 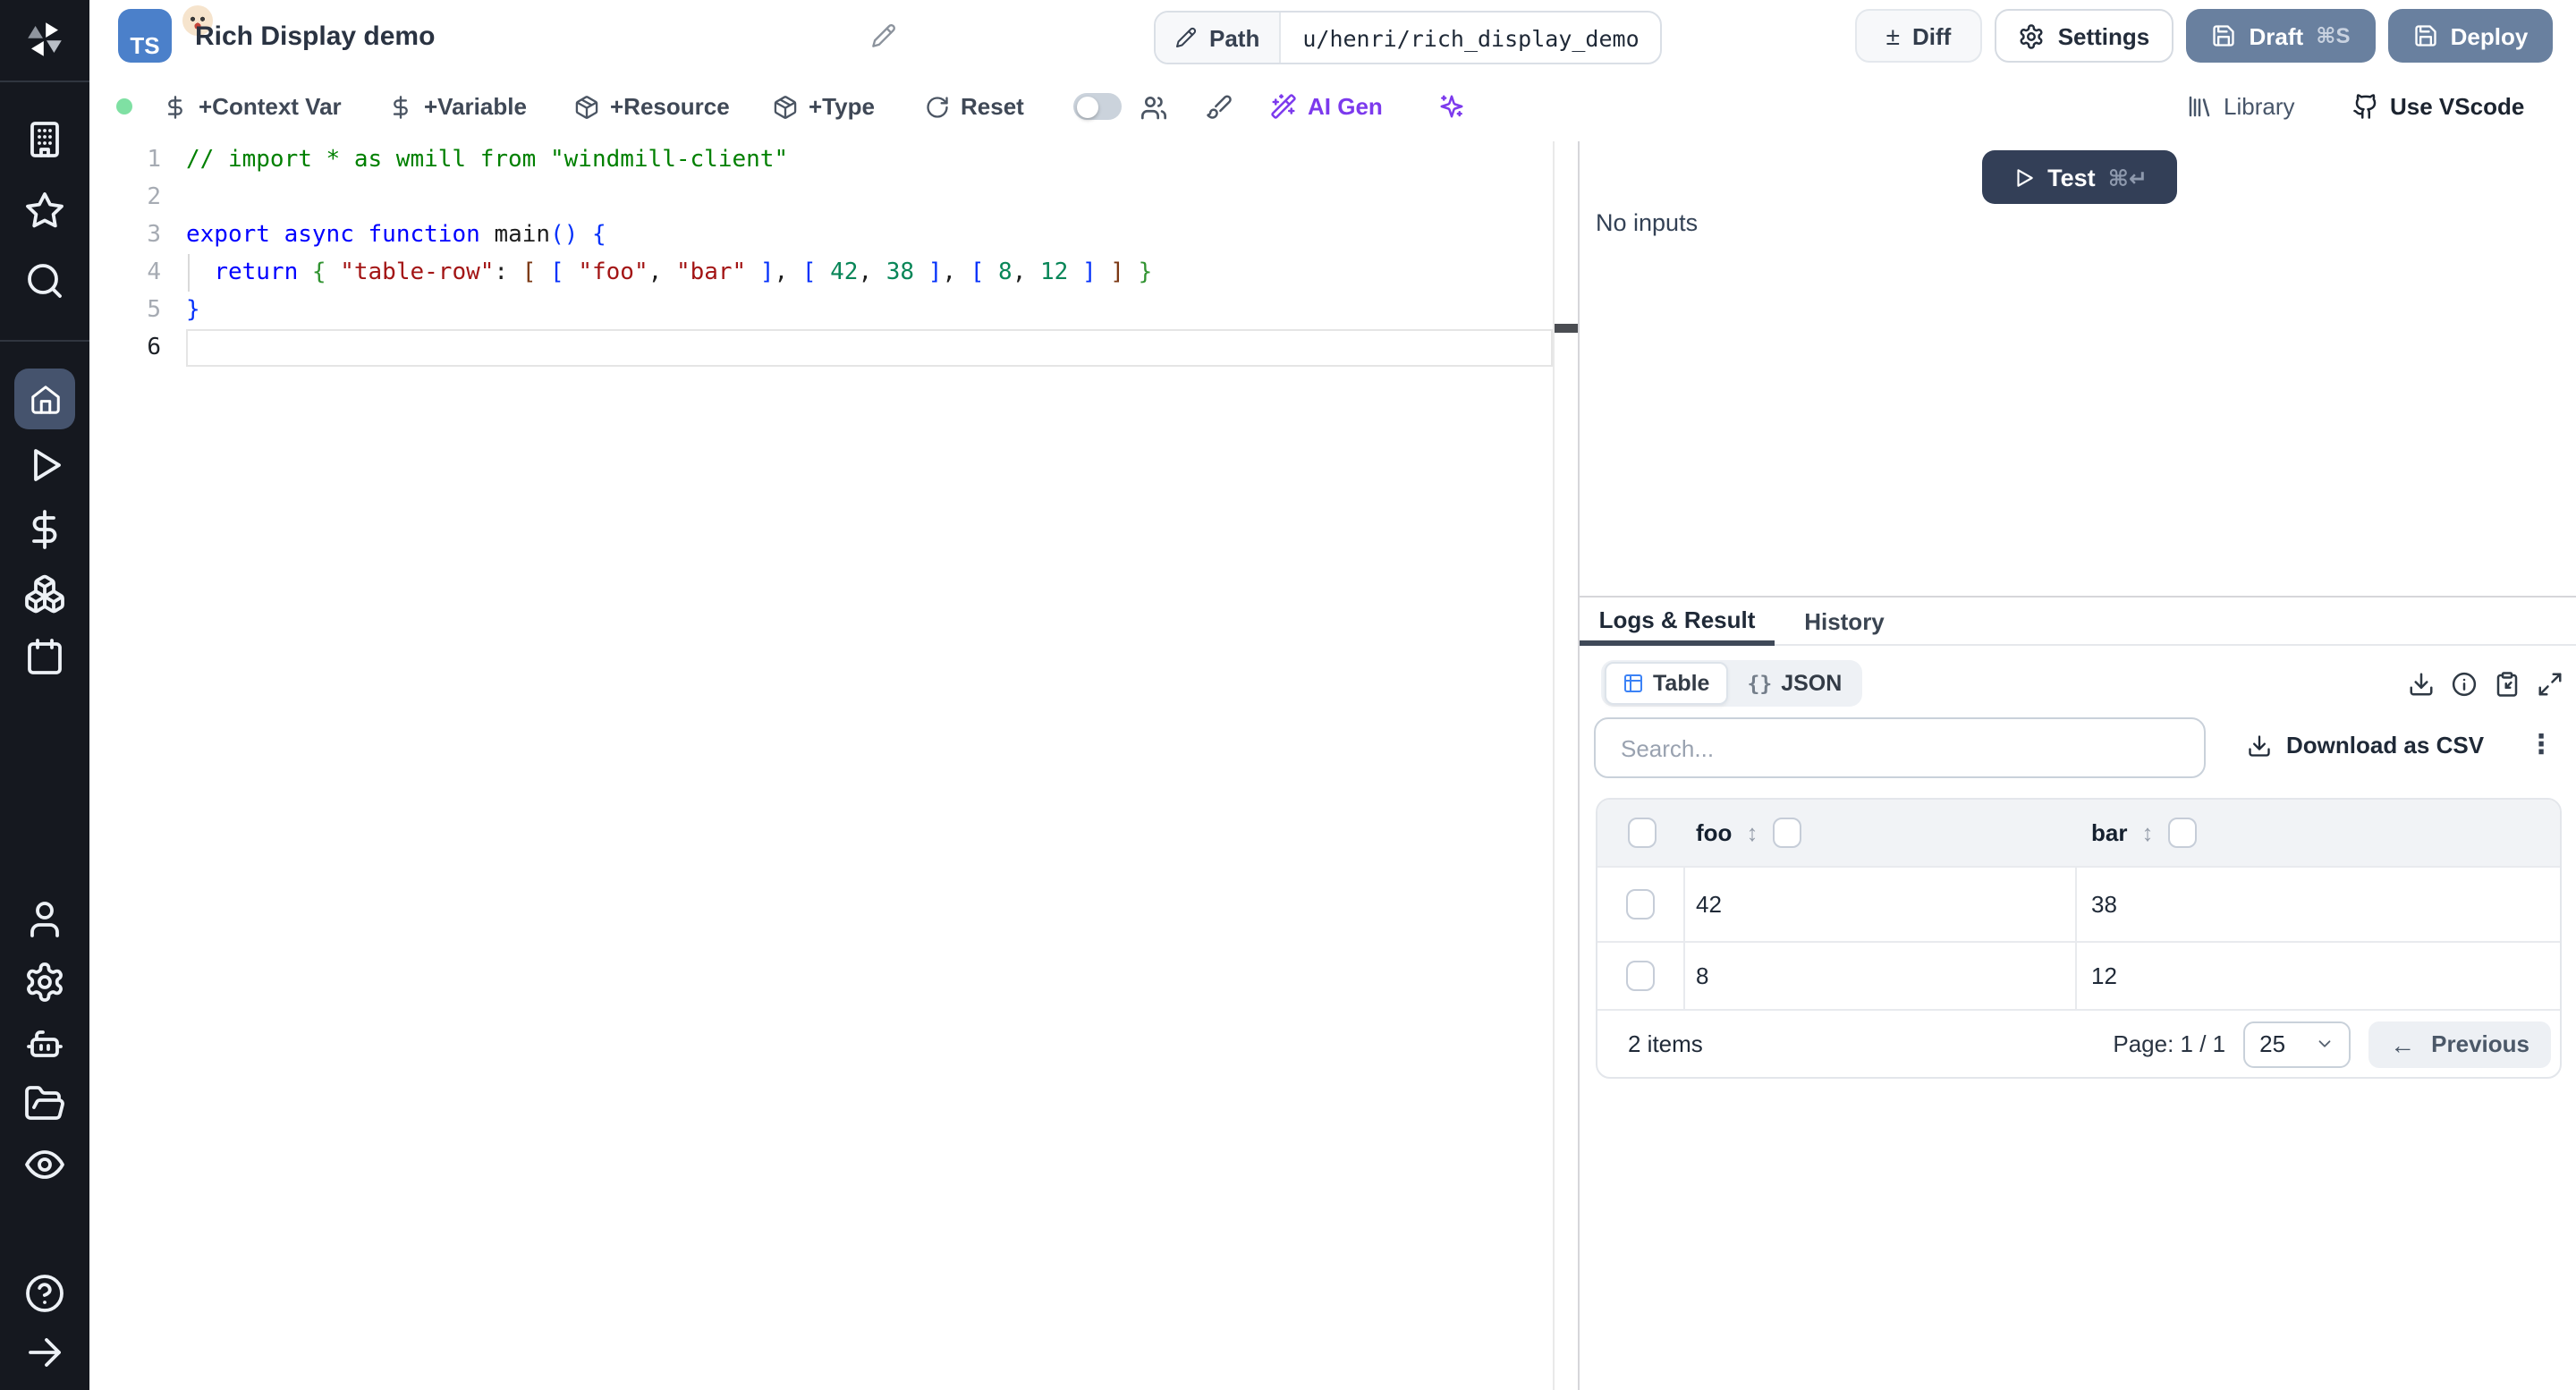 I want to click on library-button: Library, so click(x=2240, y=106).